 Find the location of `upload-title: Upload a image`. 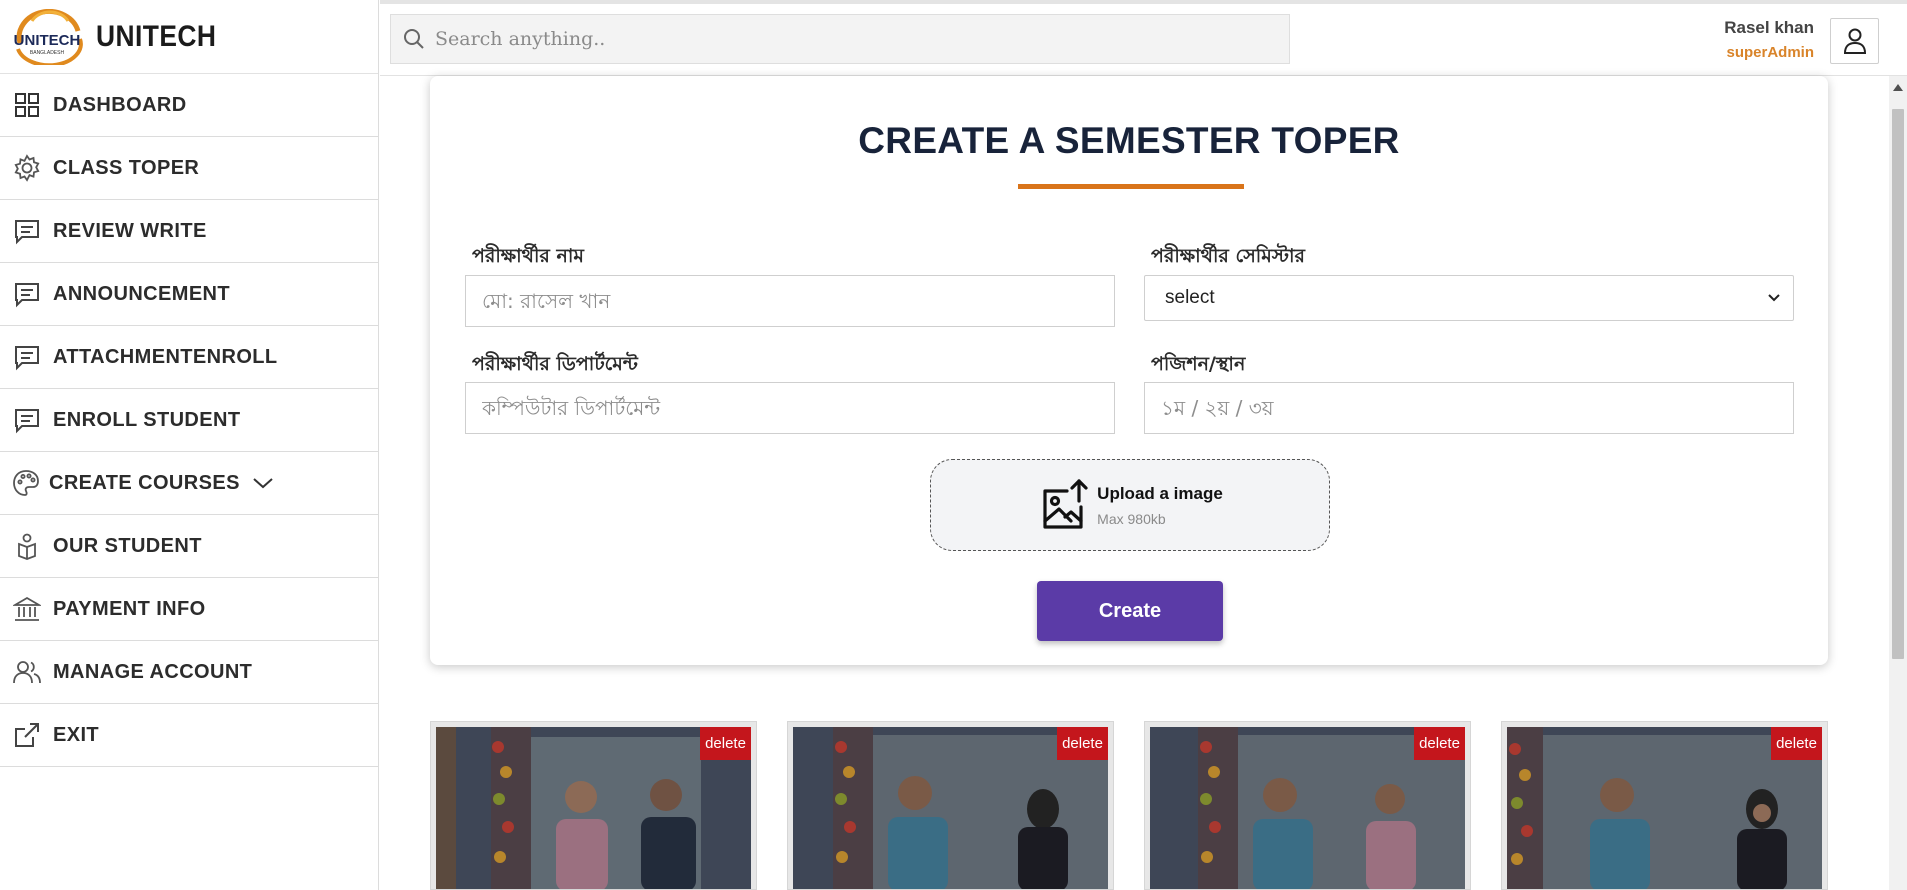

upload-title: Upload a image is located at coordinates (1160, 493).